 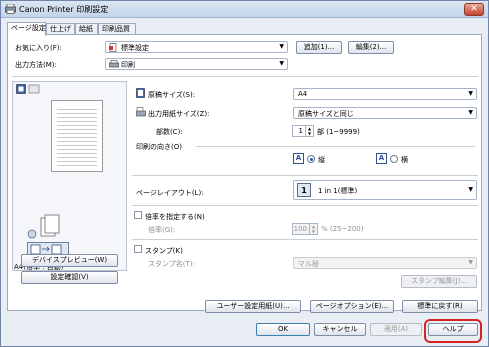 I want to click on close-icon: ✕, so click(x=474, y=9).